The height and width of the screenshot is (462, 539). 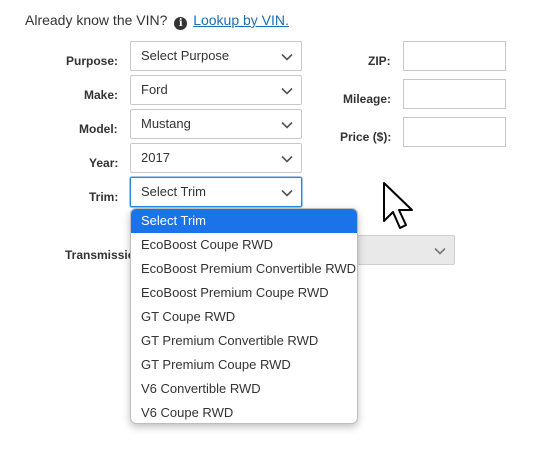 I want to click on price-label: Price ($):, so click(x=366, y=137).